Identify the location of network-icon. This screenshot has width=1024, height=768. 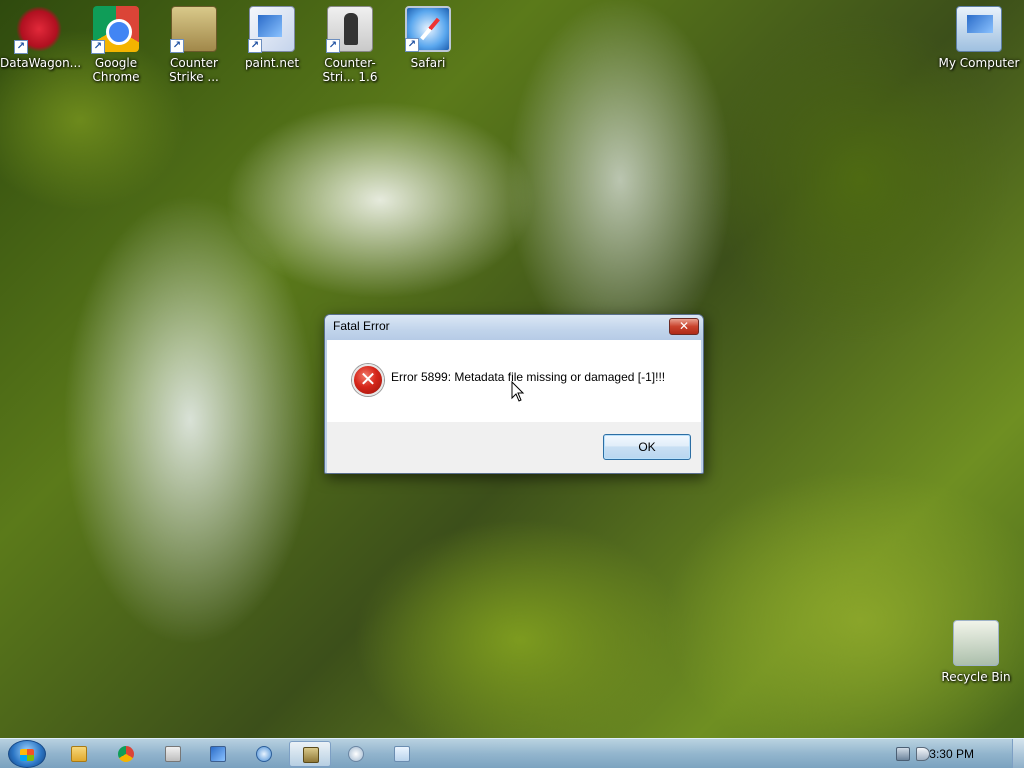
(903, 754).